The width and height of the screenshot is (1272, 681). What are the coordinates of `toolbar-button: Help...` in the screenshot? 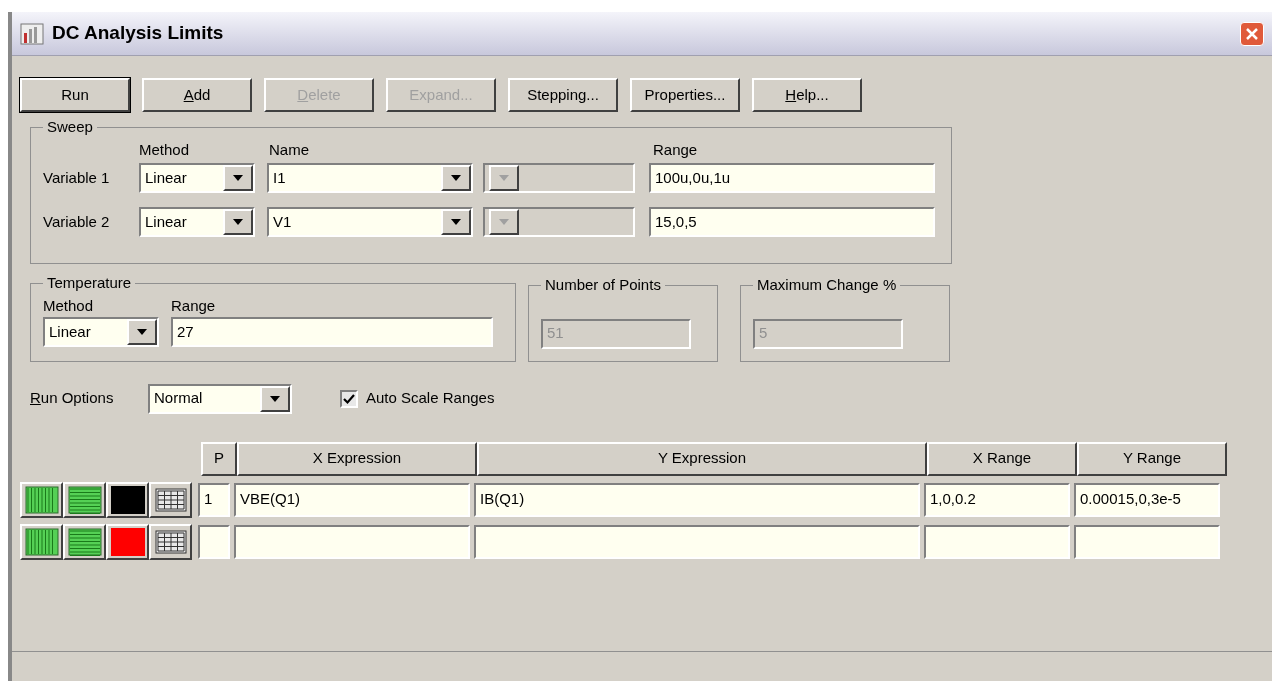 It's located at (807, 95).